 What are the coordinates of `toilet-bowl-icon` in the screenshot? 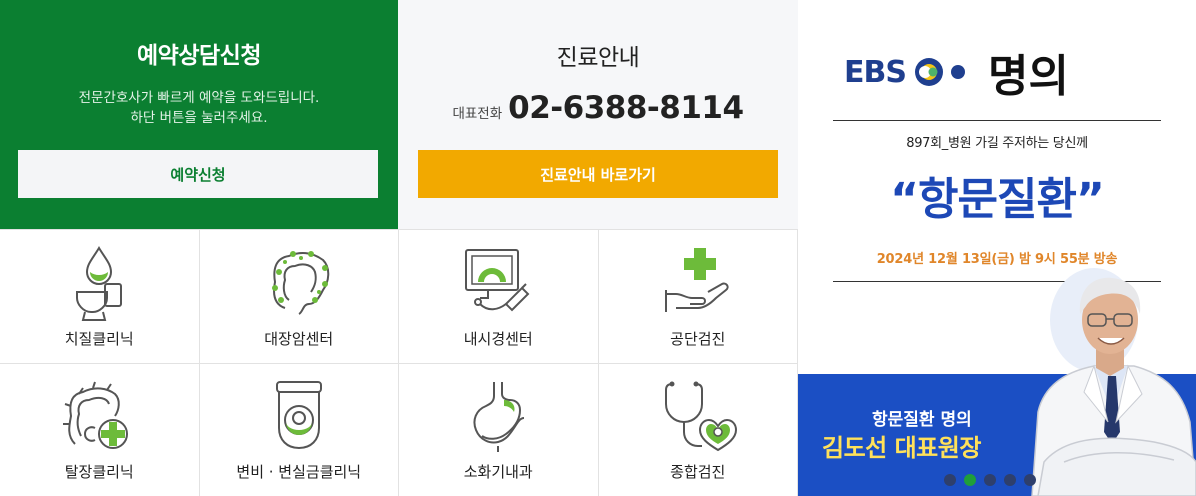 It's located at (298, 415).